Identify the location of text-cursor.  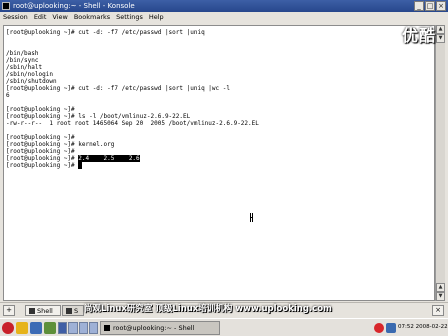
(80, 165).